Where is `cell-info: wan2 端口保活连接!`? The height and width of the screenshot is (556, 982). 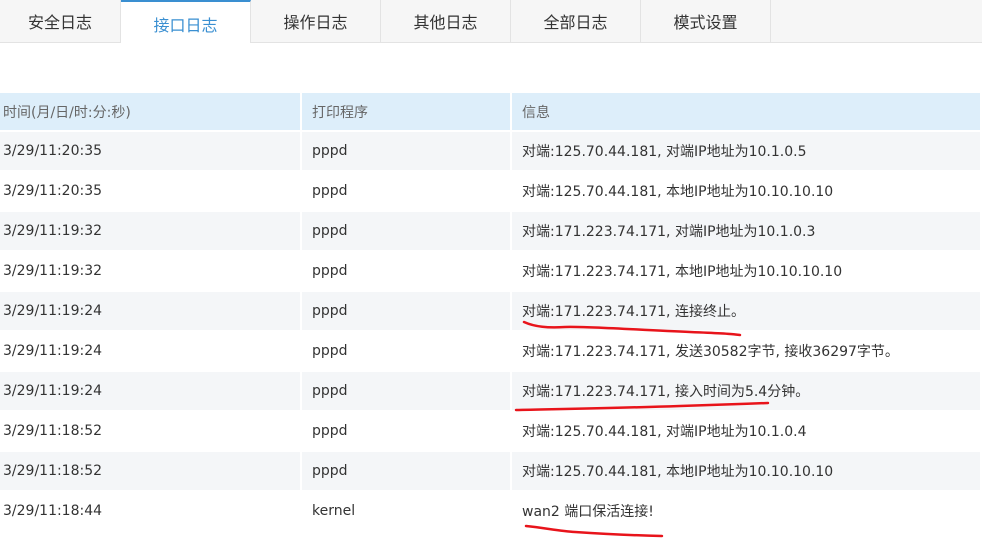
cell-info: wan2 端口保活连接! is located at coordinates (747, 512).